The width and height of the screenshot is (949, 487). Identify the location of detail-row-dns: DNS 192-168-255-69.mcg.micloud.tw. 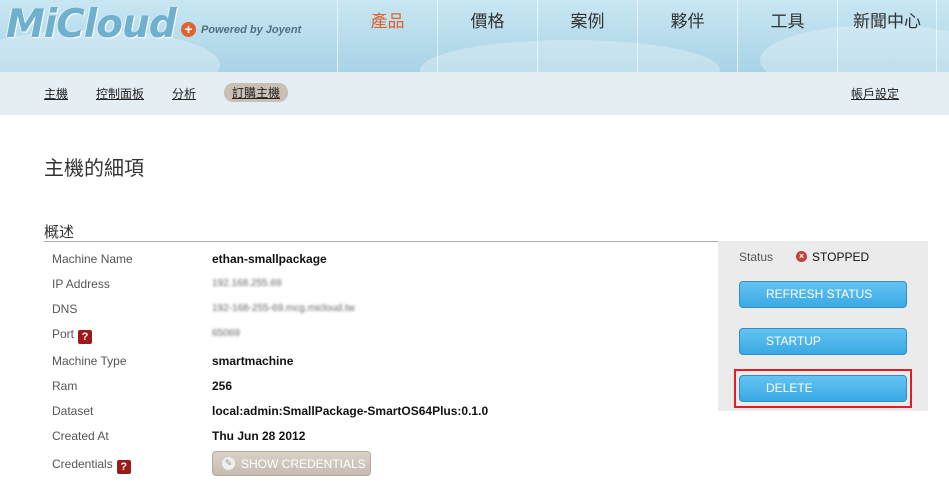
(382, 312).